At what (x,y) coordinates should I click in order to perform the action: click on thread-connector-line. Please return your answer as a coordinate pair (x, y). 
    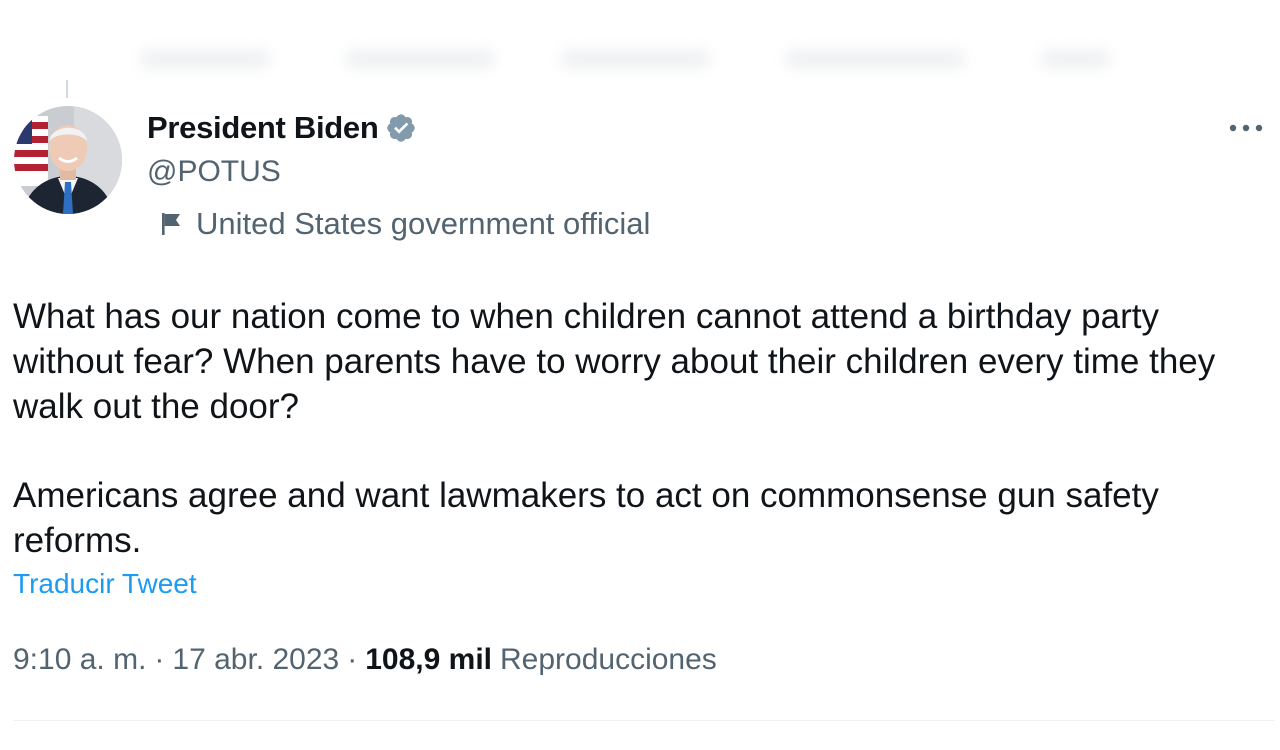
    Looking at the image, I should click on (67, 89).